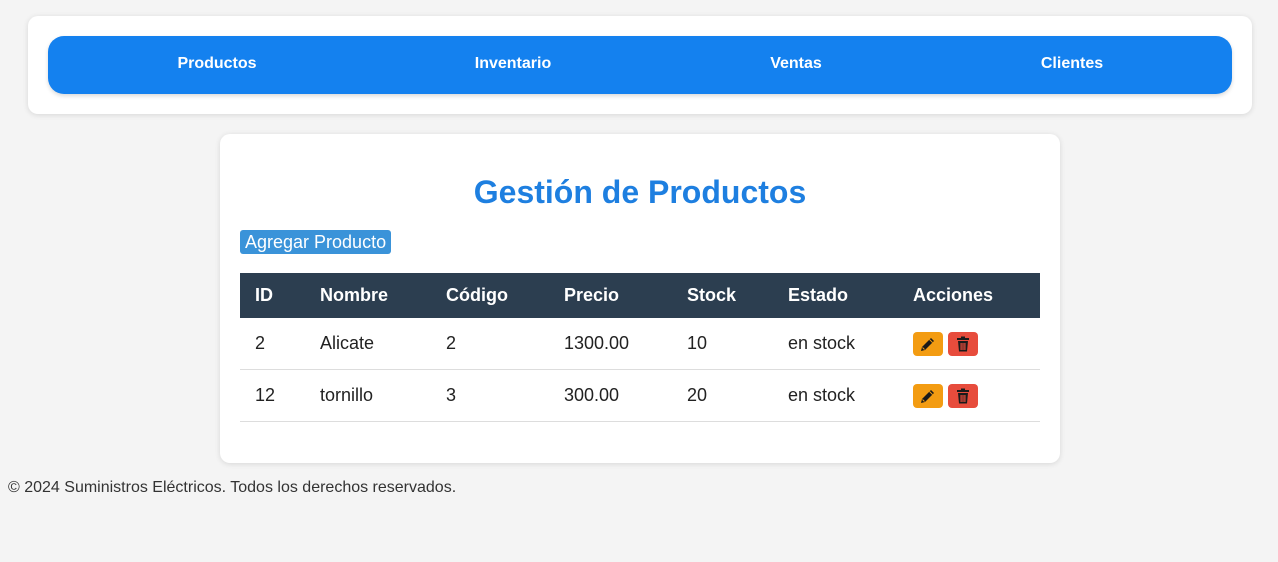  Describe the element at coordinates (368, 344) in the screenshot. I see `cell-nombre: Alicate` at that location.